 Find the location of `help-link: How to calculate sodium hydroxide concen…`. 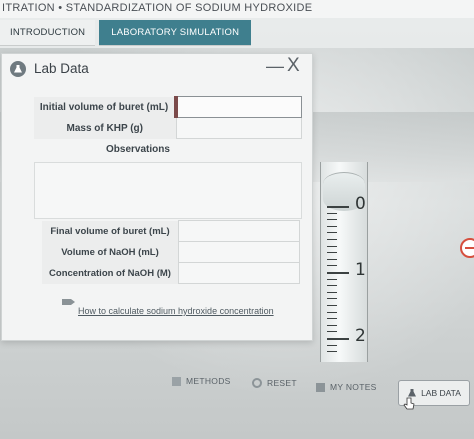

help-link: How to calculate sodium hydroxide concen… is located at coordinates (176, 311).